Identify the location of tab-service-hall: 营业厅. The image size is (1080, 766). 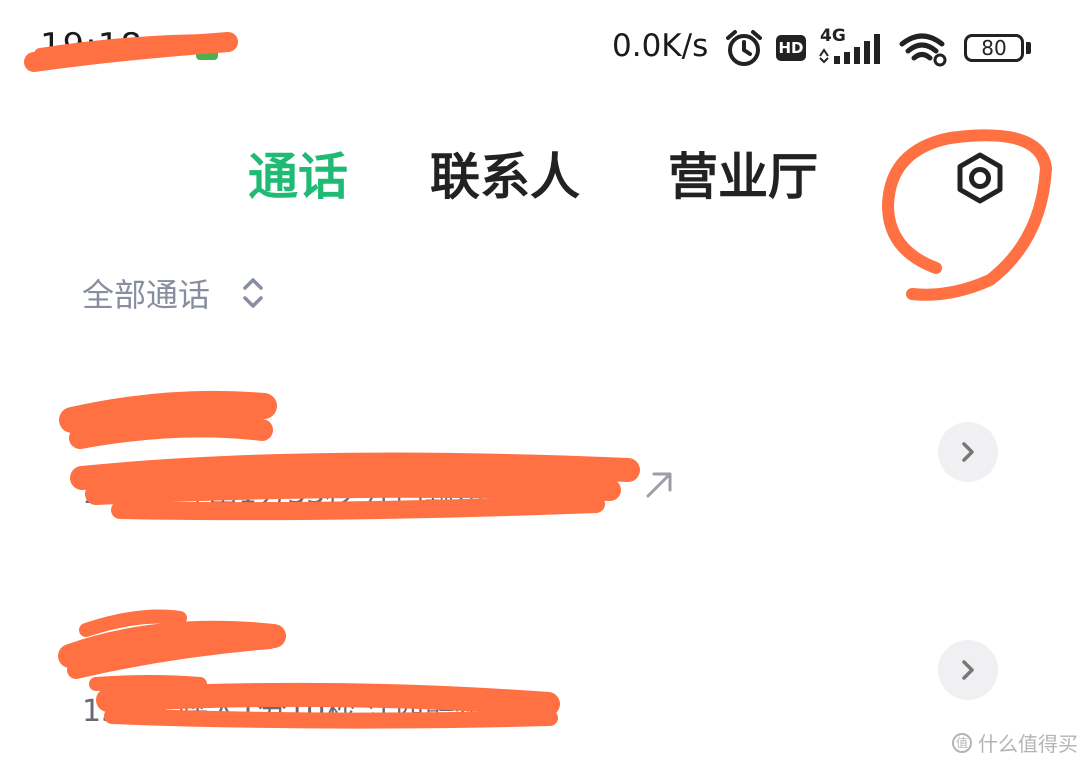
(743, 177).